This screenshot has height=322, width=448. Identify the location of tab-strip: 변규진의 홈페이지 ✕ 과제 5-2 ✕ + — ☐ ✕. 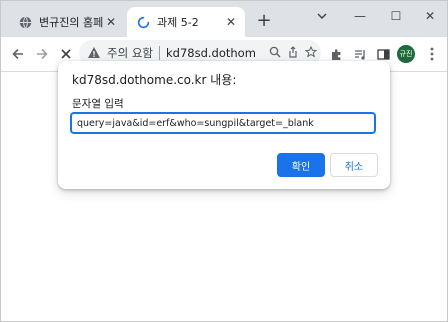
(224, 19).